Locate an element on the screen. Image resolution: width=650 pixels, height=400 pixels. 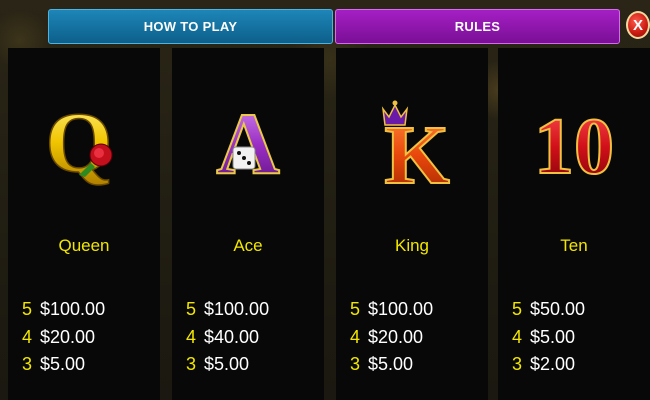
svg-text: 10 is located at coordinates (574, 147).